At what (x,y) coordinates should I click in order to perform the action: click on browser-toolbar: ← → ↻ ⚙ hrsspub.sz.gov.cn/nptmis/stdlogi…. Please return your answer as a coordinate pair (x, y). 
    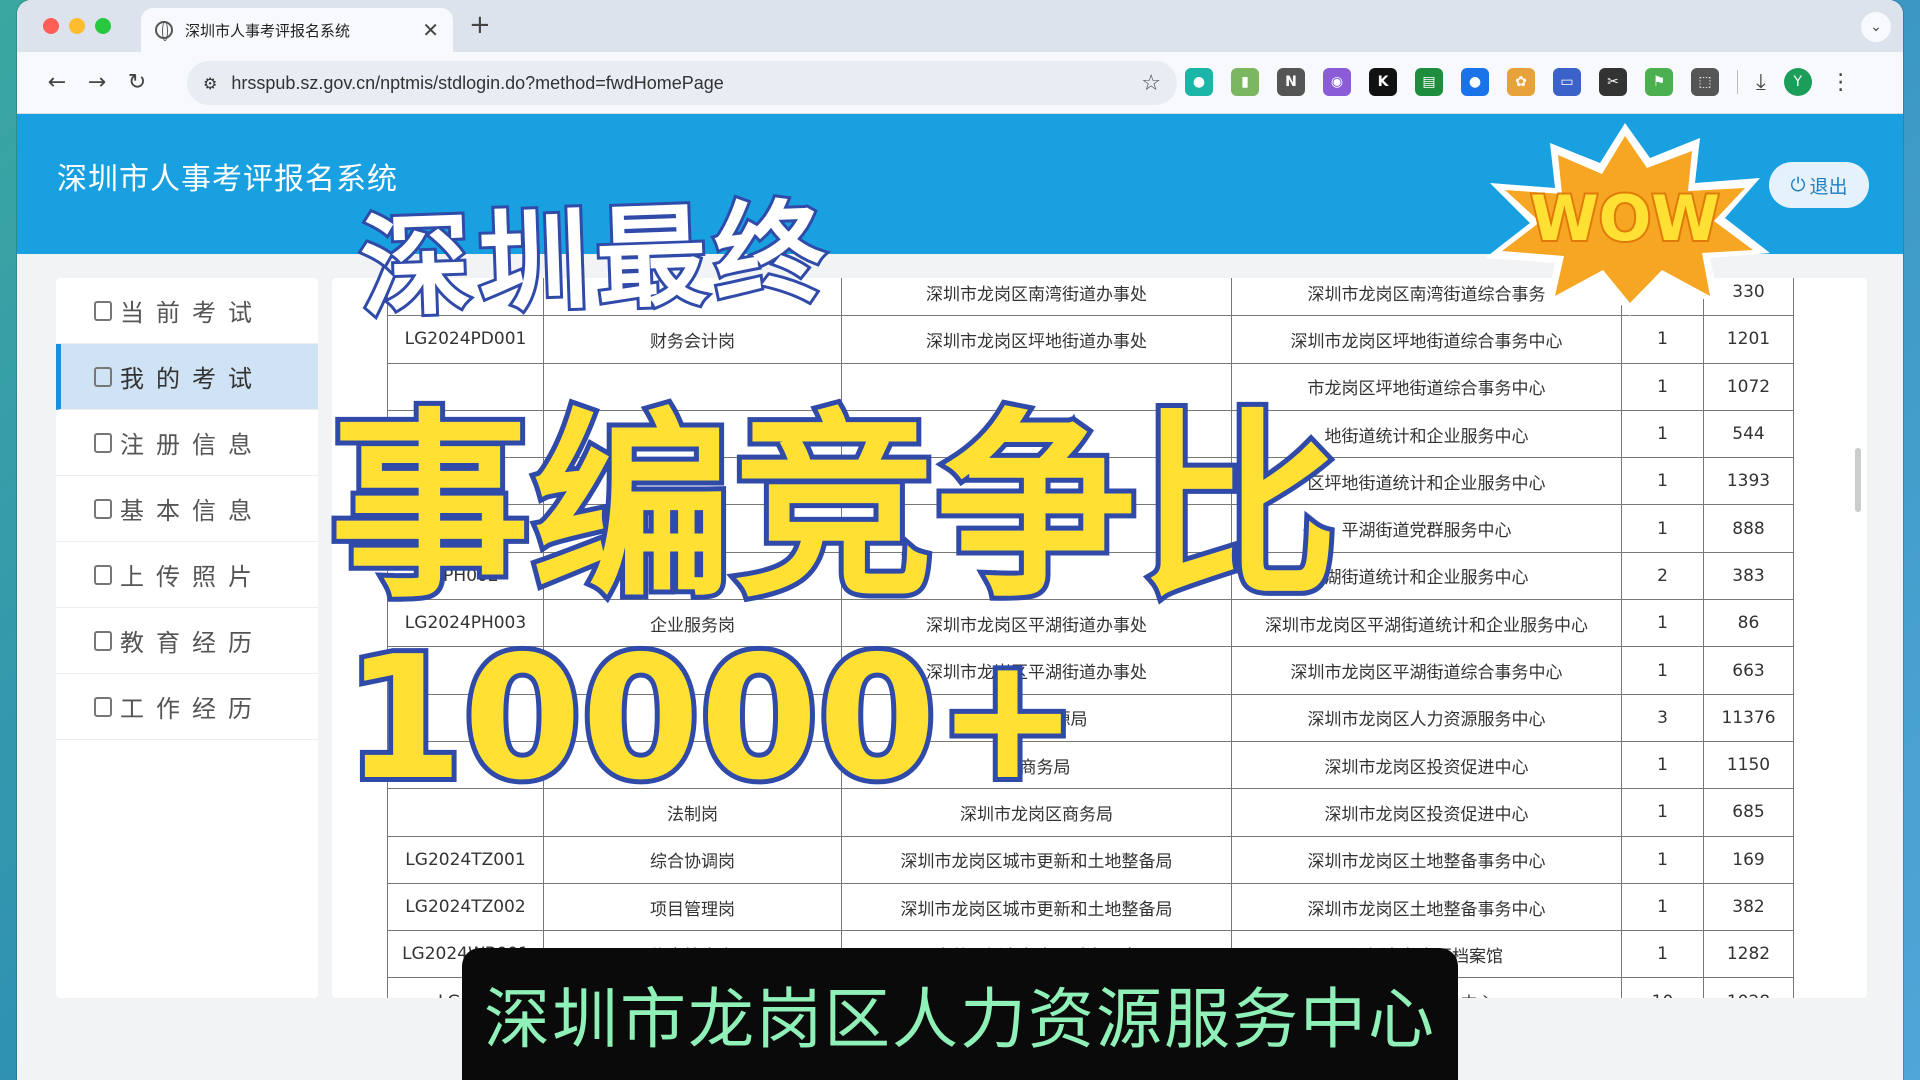
    Looking at the image, I should click on (960, 83).